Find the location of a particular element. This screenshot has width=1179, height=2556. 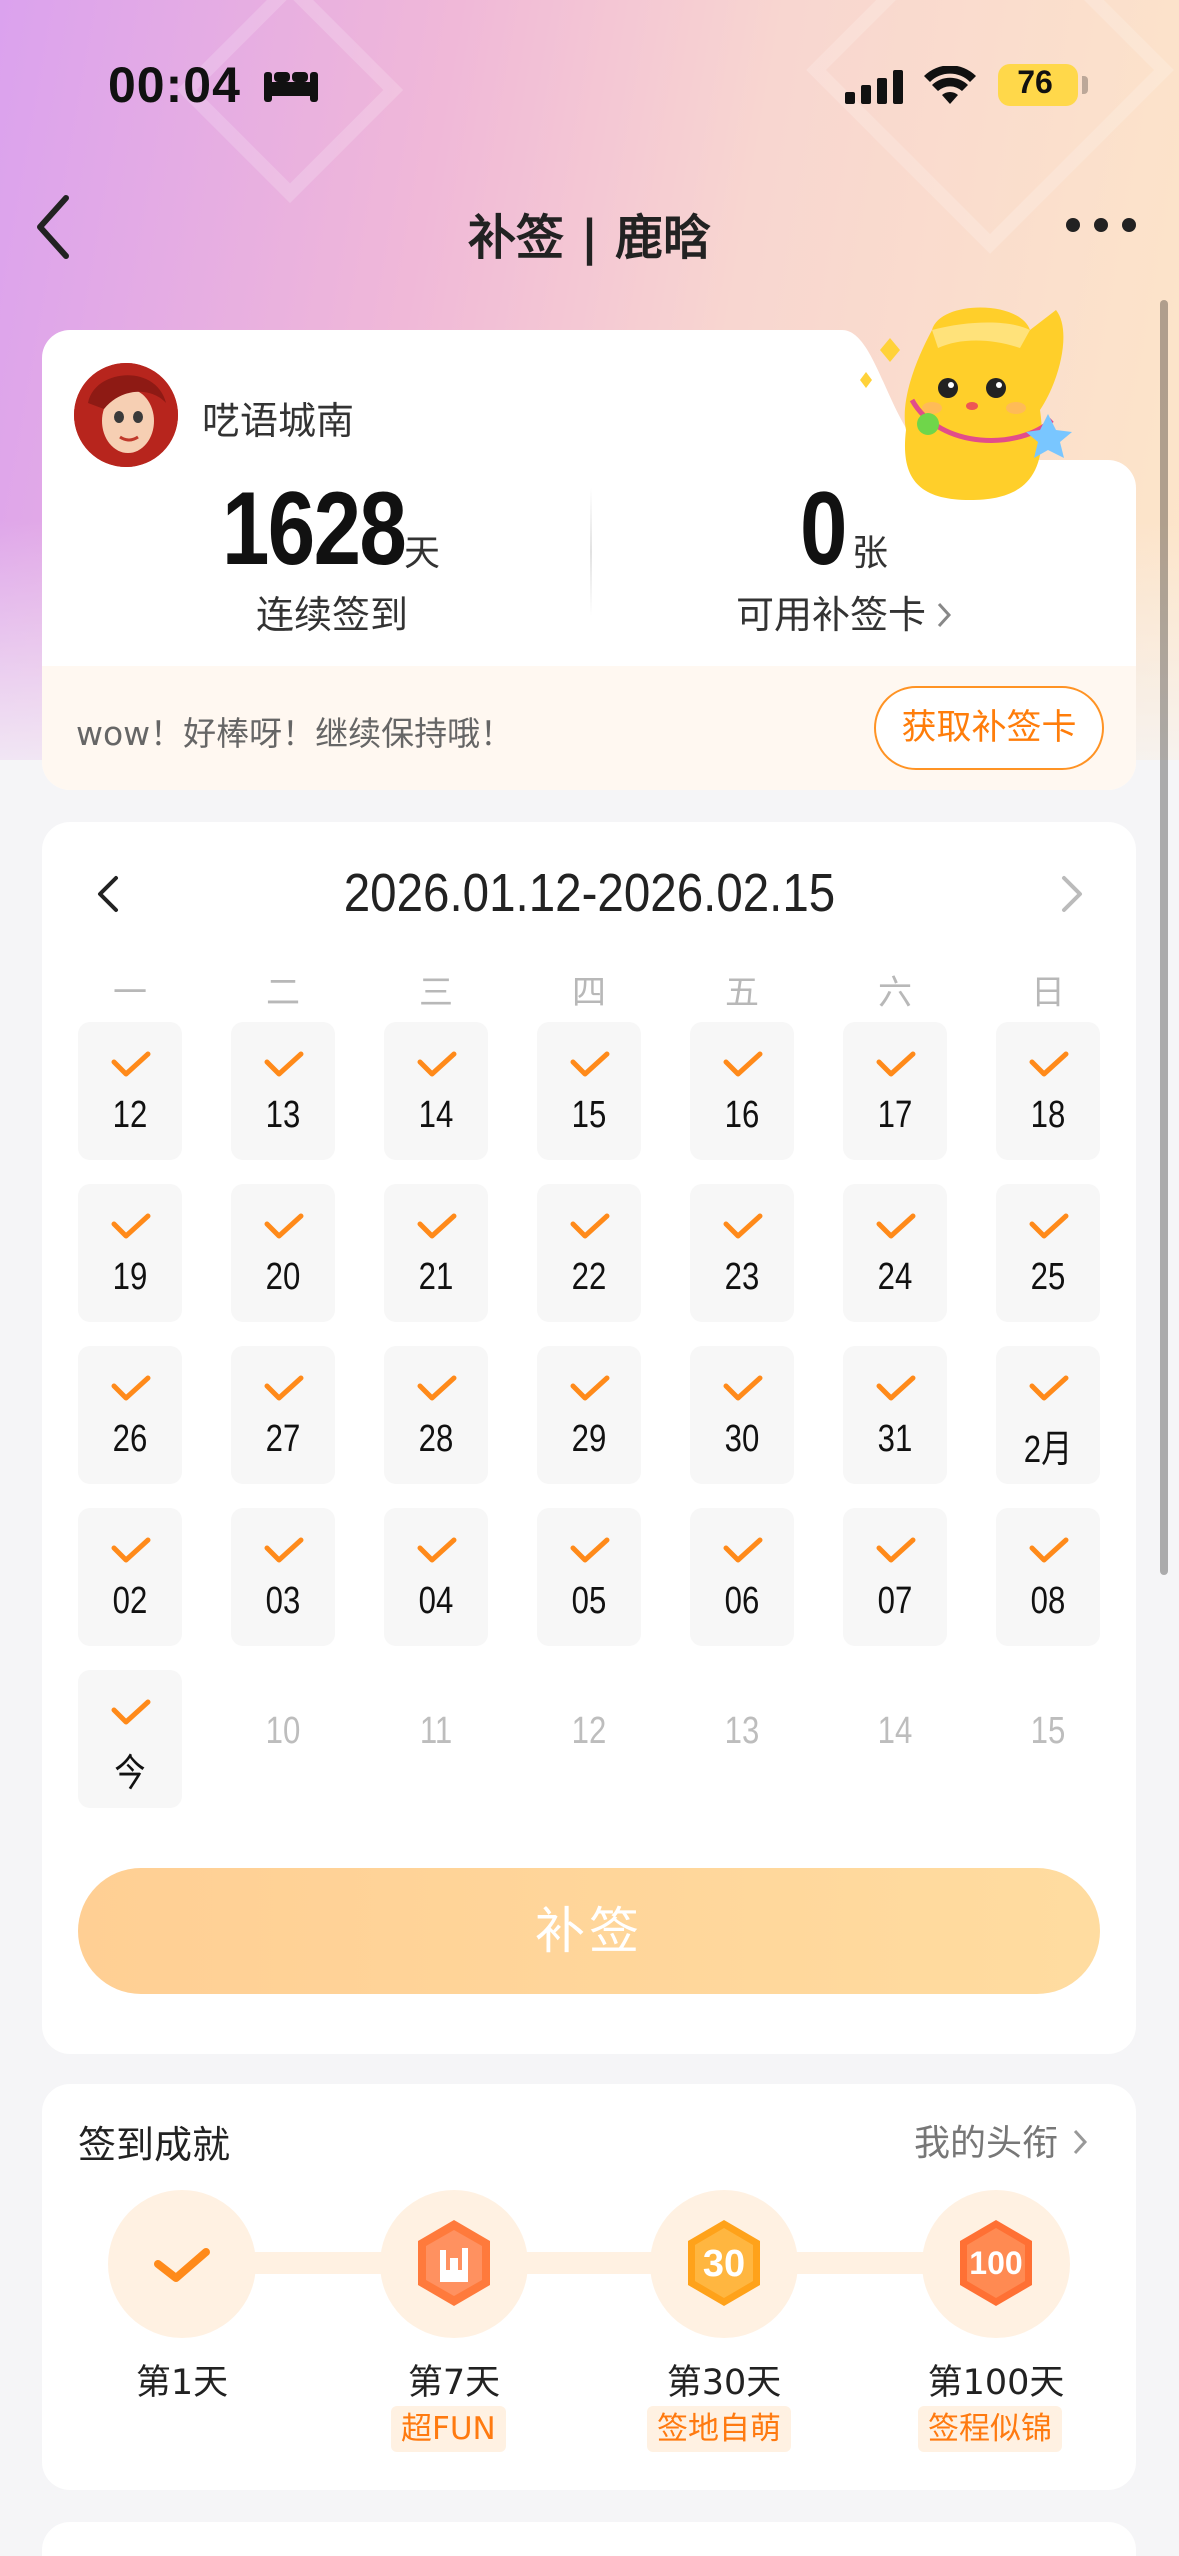

achievement-badge-day1 is located at coordinates (182, 2264).